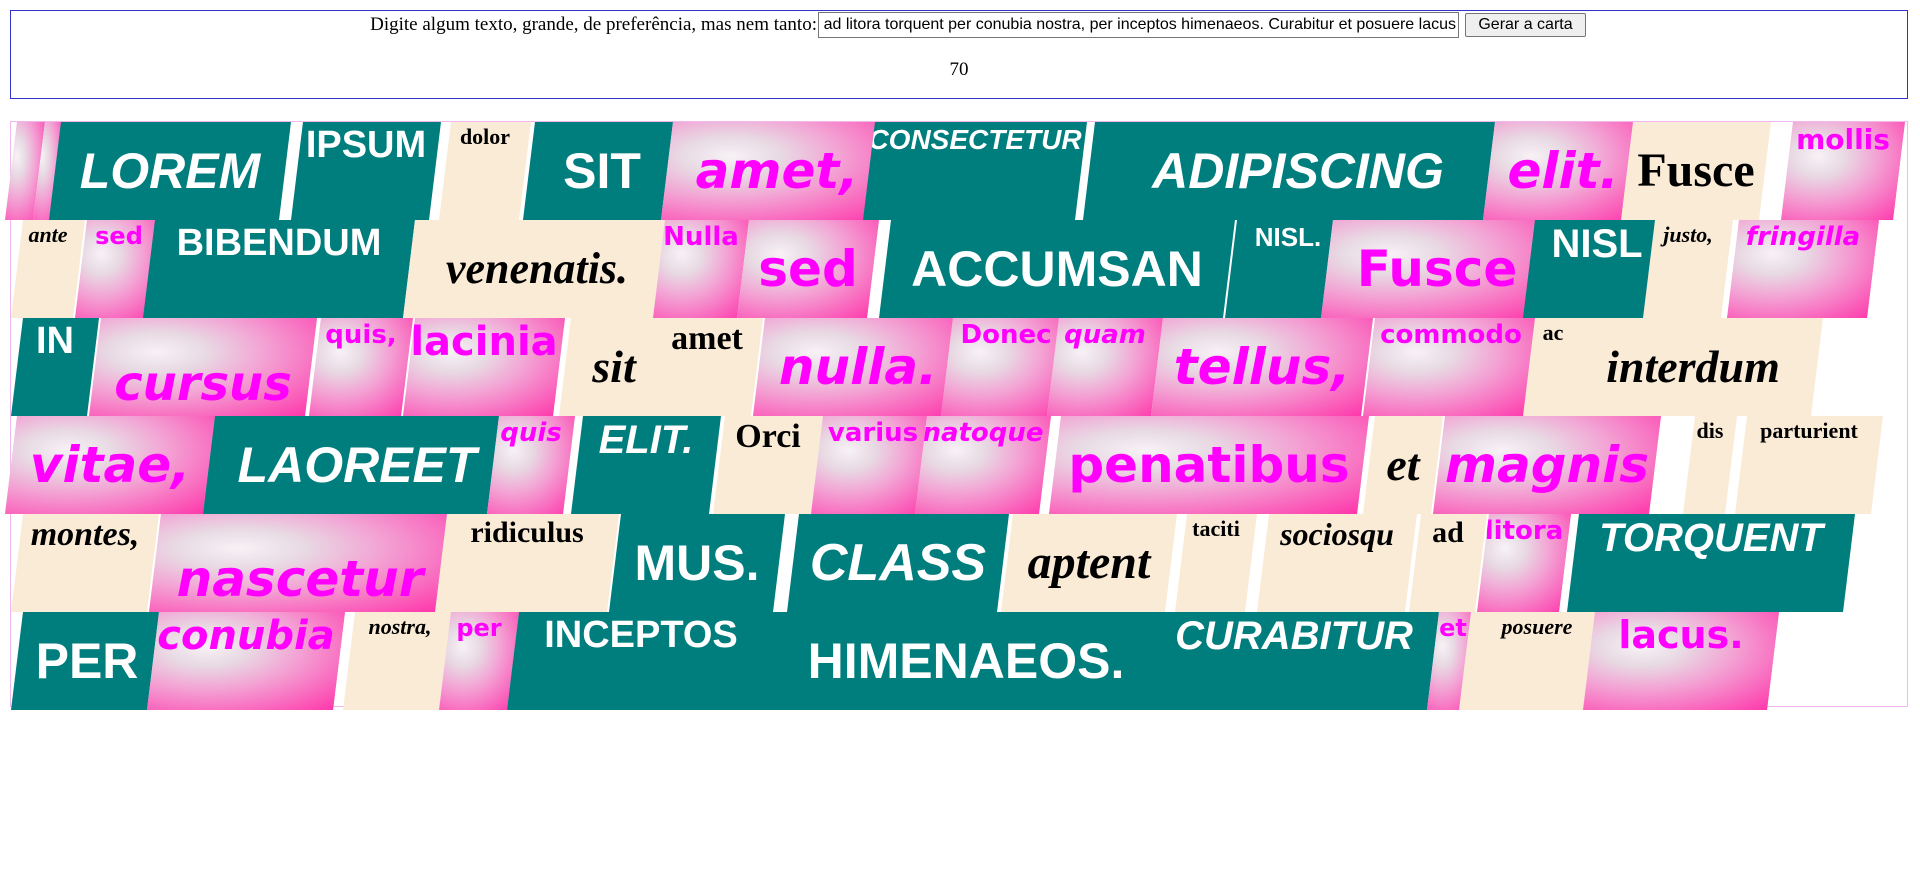 The height and width of the screenshot is (876, 1920). I want to click on word-text: vitae,, so click(110, 465).